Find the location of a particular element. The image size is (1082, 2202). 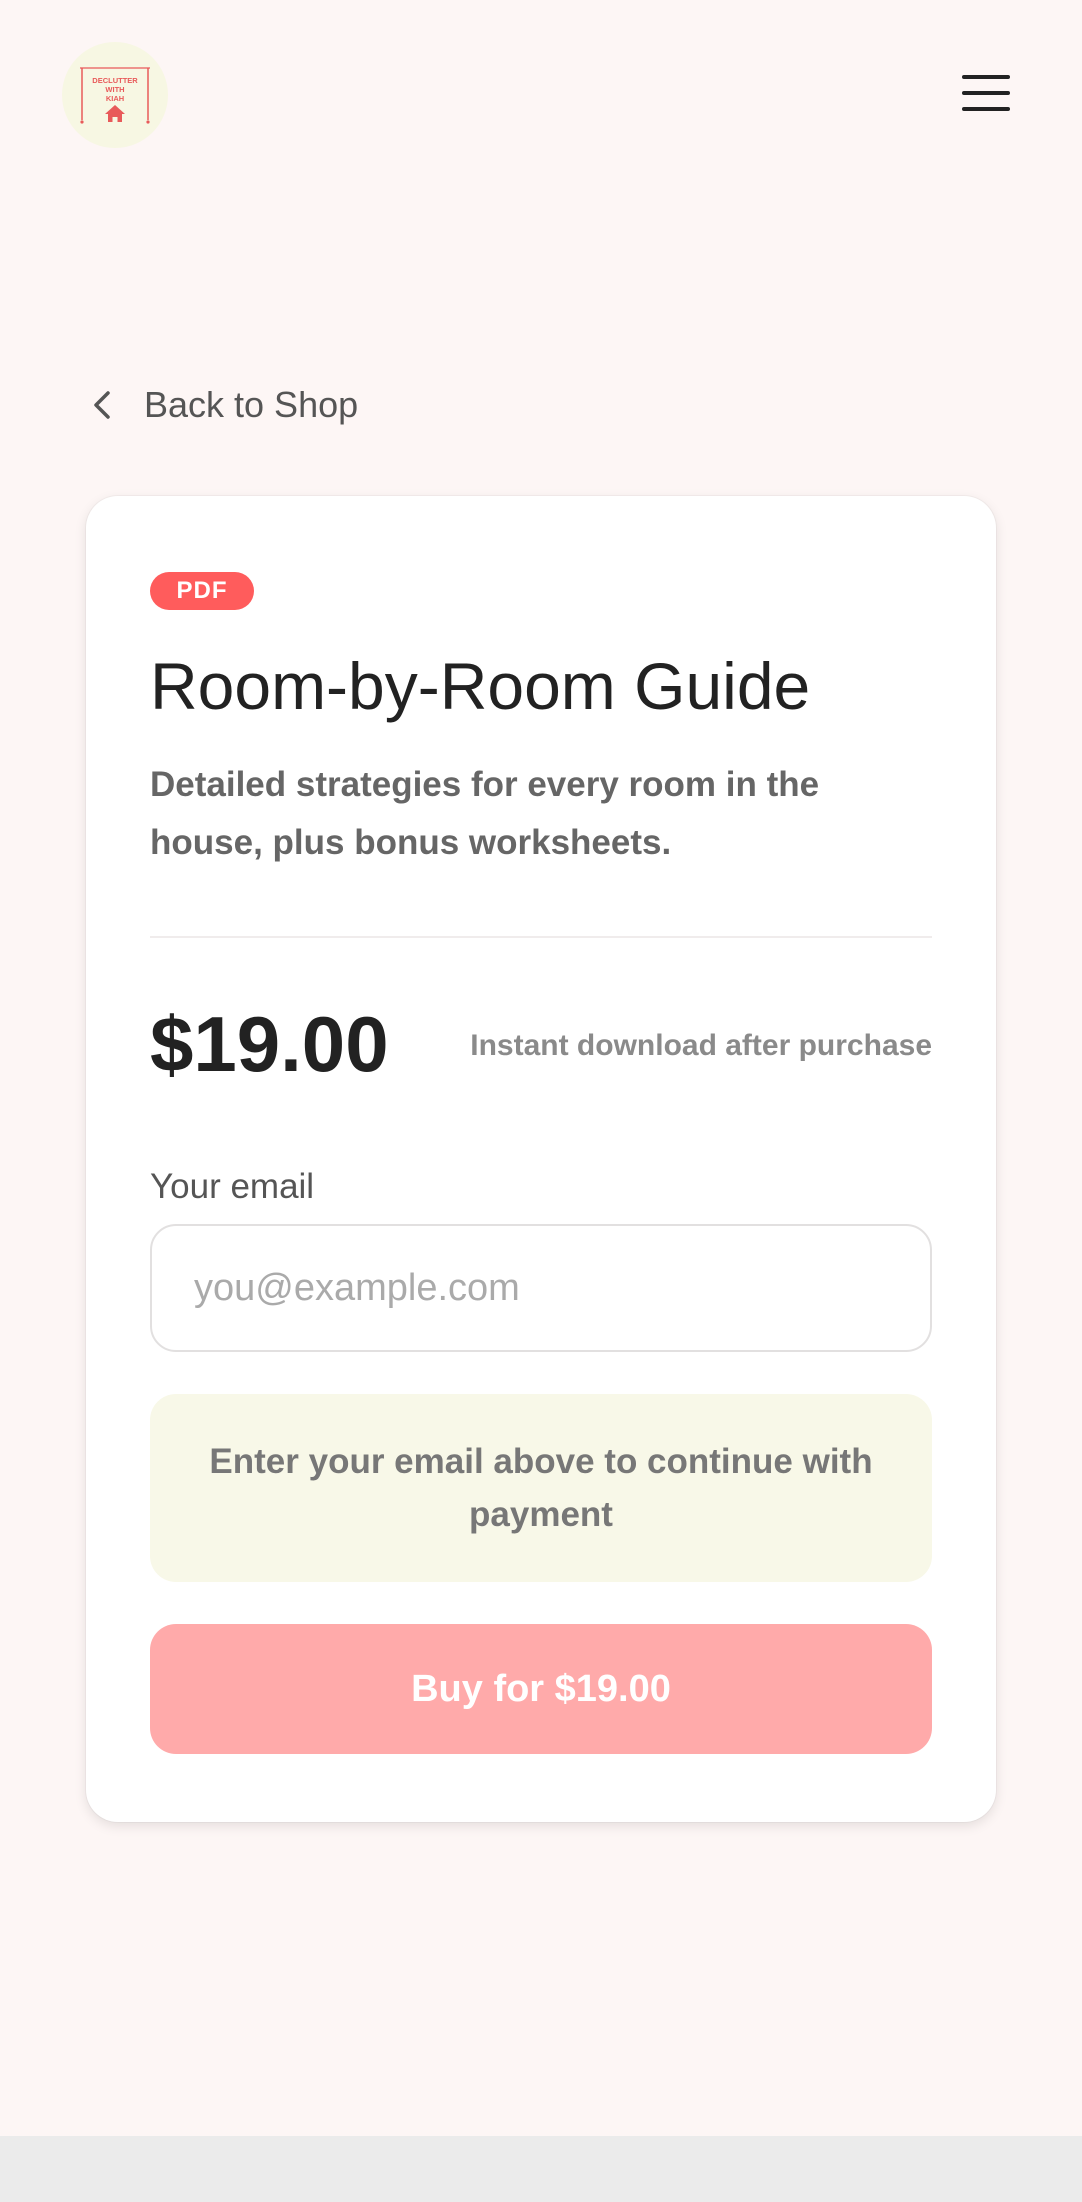

svg-text: WITH is located at coordinates (114, 89).